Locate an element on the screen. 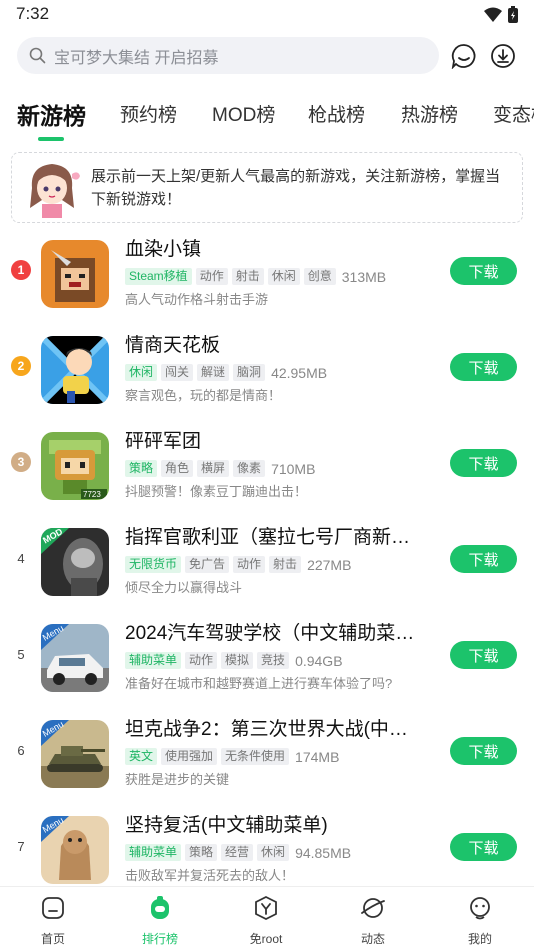 This screenshot has height=950, width=534. ranking-tabs: 新游榜 预约榜 MOD榜 枪战榜 热游榜 变态榜 is located at coordinates (267, 115).